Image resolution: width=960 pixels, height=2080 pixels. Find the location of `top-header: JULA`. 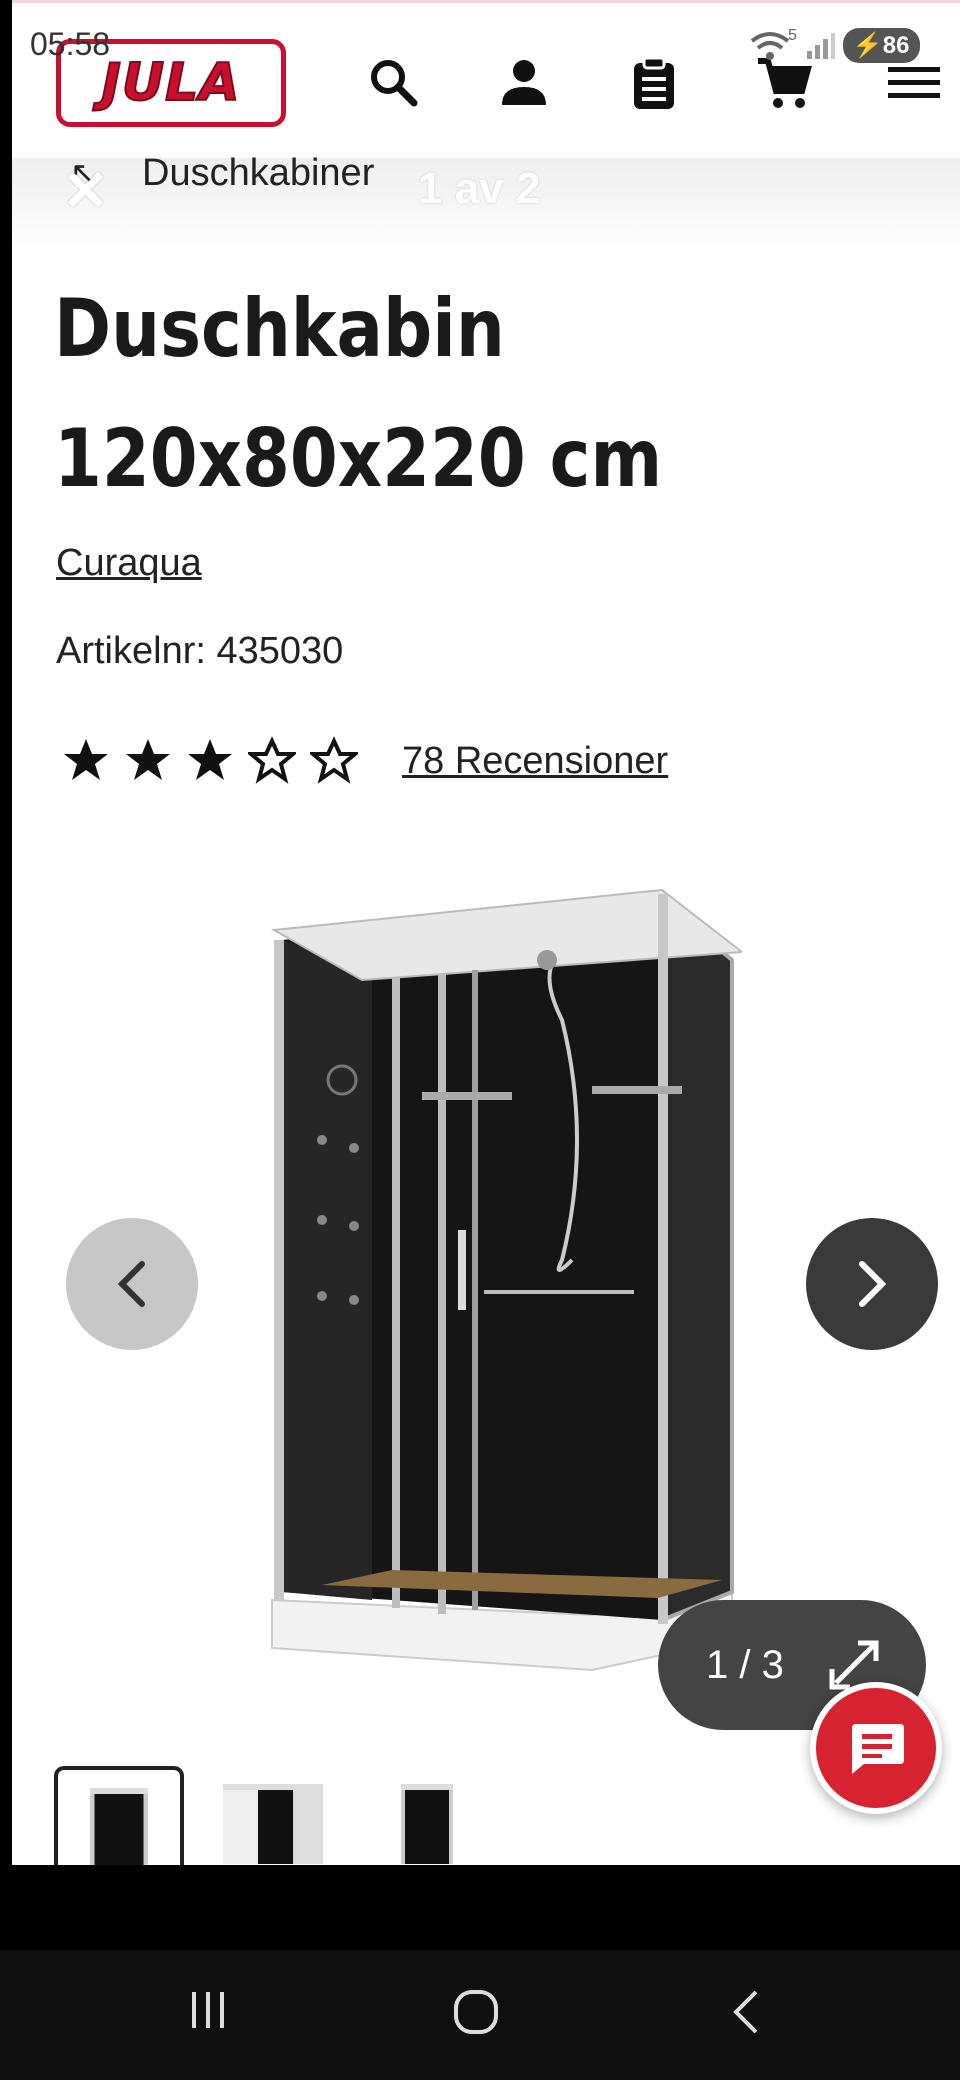

top-header: JULA is located at coordinates (486, 79).